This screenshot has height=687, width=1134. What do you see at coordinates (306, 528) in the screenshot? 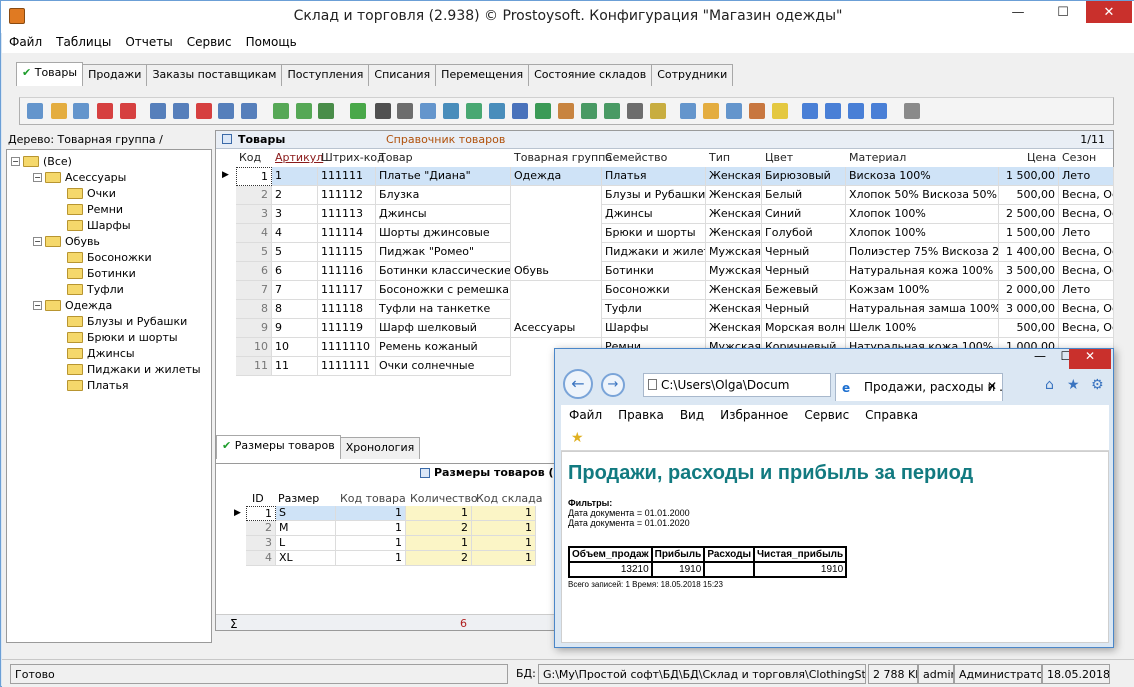
I see `table-cell: M` at bounding box center [306, 528].